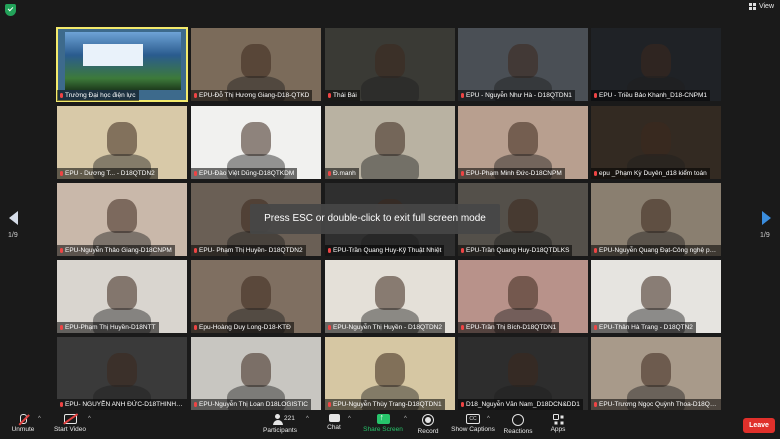 The image size is (780, 439). Describe the element at coordinates (519, 95) in the screenshot. I see `participant-name-text: EPU - Nguyễn Như Hà - D18QTDN1` at that location.